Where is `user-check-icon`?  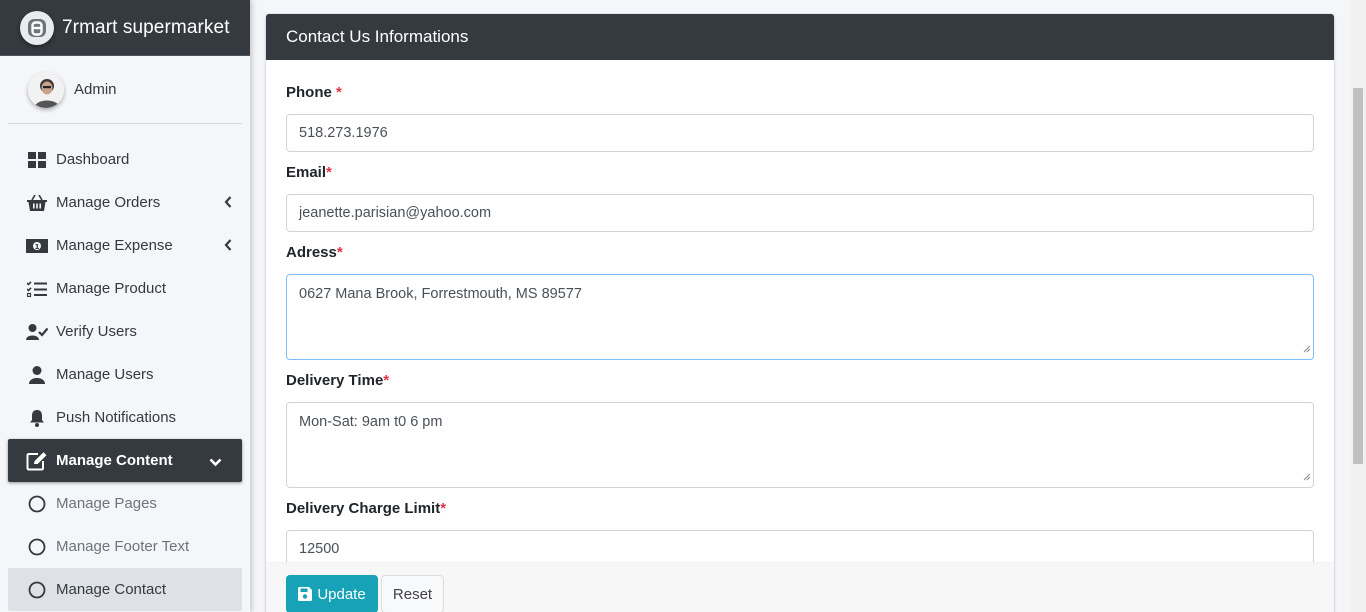
user-check-icon is located at coordinates (37, 332).